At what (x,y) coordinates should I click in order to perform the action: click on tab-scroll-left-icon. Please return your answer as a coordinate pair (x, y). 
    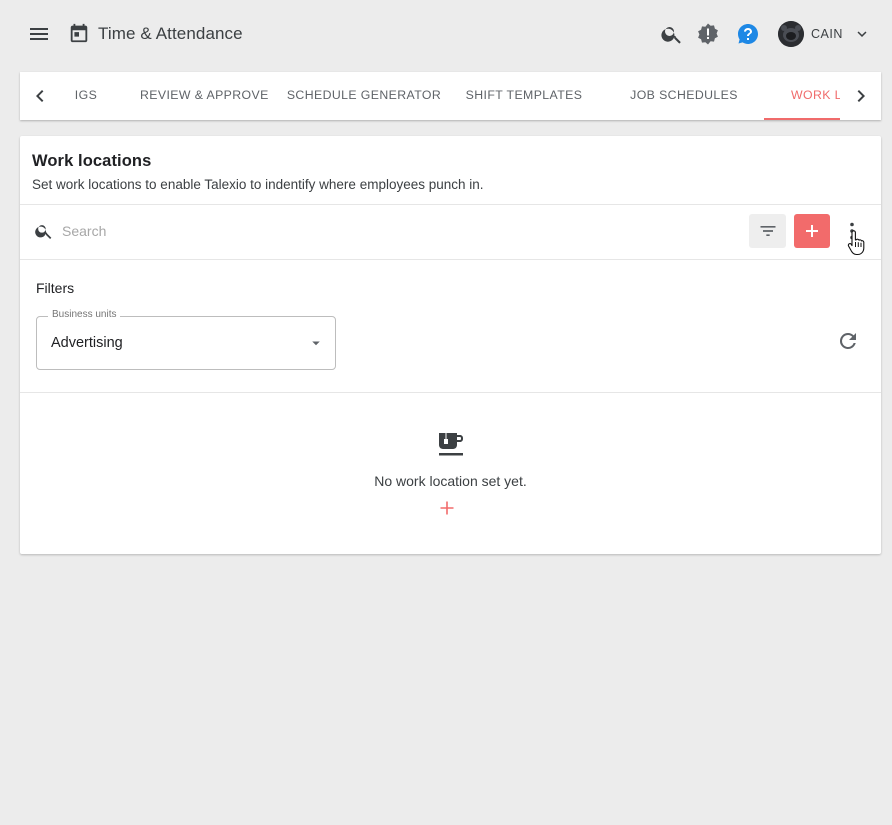
    Looking at the image, I should click on (40, 96).